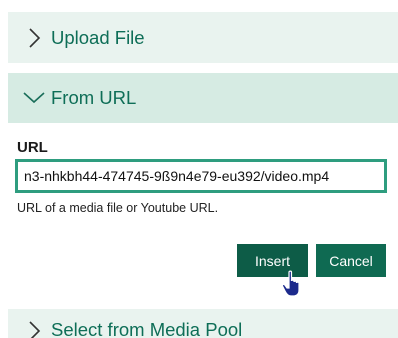 The height and width of the screenshot is (338, 398). What do you see at coordinates (32, 147) in the screenshot?
I see `url-field-label: URL` at bounding box center [32, 147].